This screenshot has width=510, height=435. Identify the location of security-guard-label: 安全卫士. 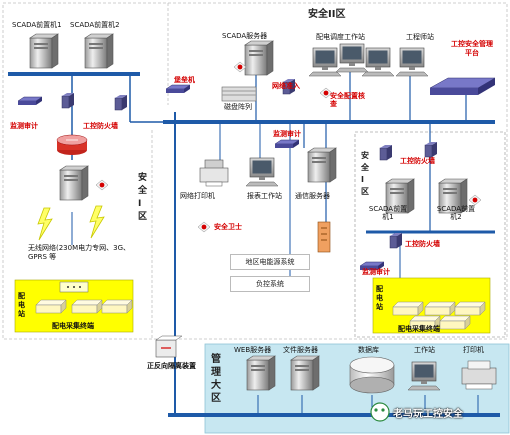
(228, 227).